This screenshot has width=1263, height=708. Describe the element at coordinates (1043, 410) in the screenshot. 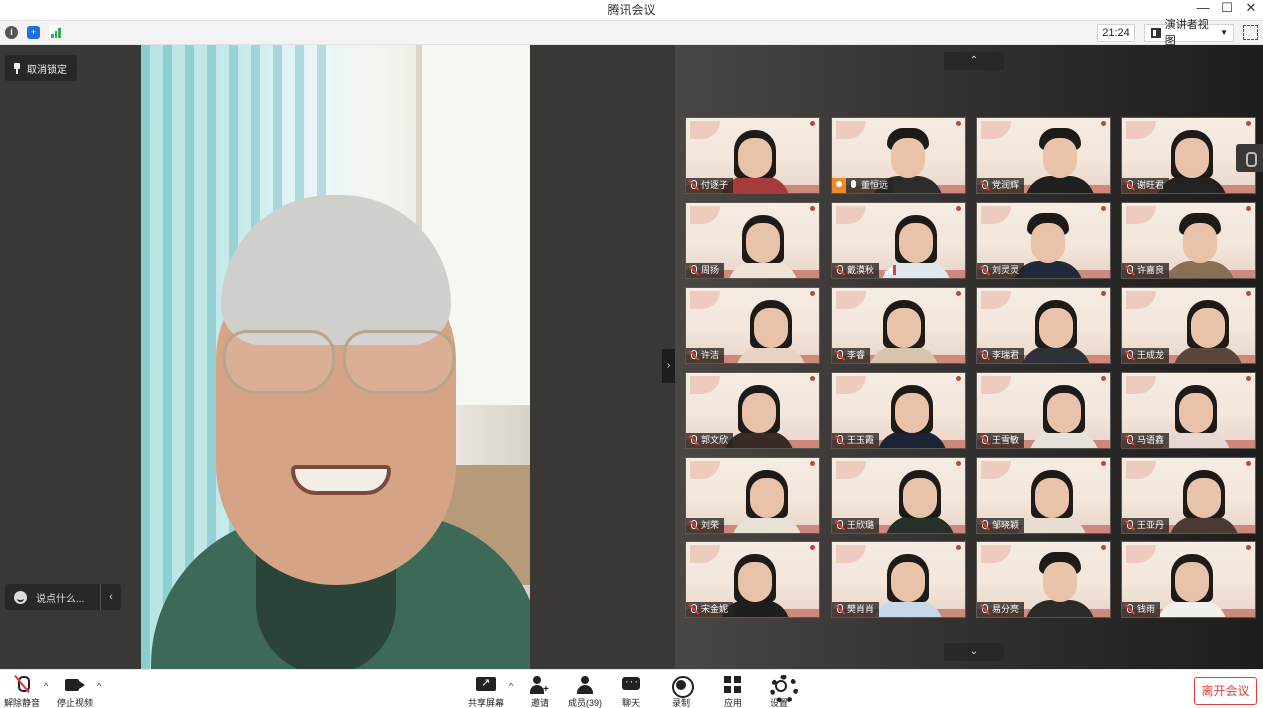

I see `participant-tile: 王雪敏` at that location.